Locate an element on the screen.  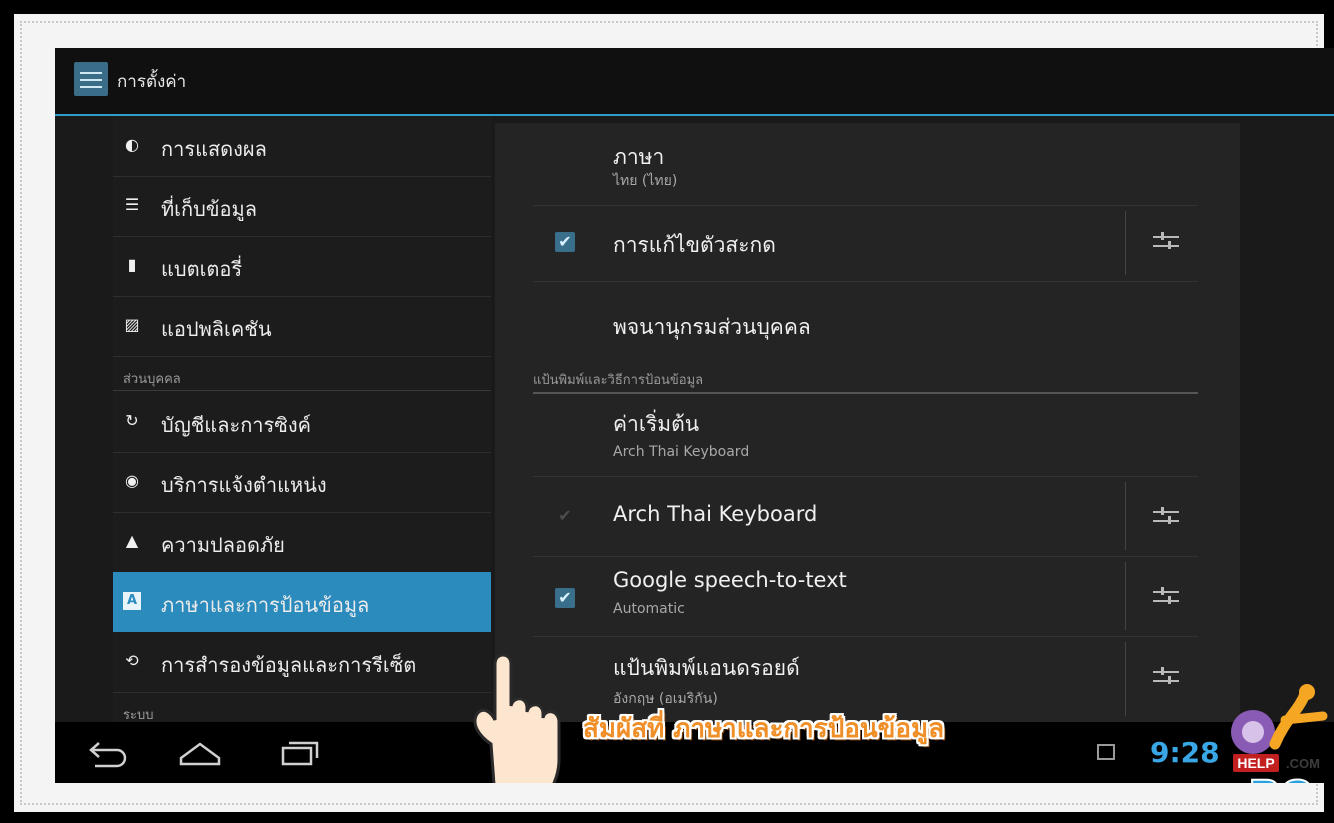
menu-item-label: การสำรองข้อมูลและการรีเซ็ต is located at coordinates (289, 665).